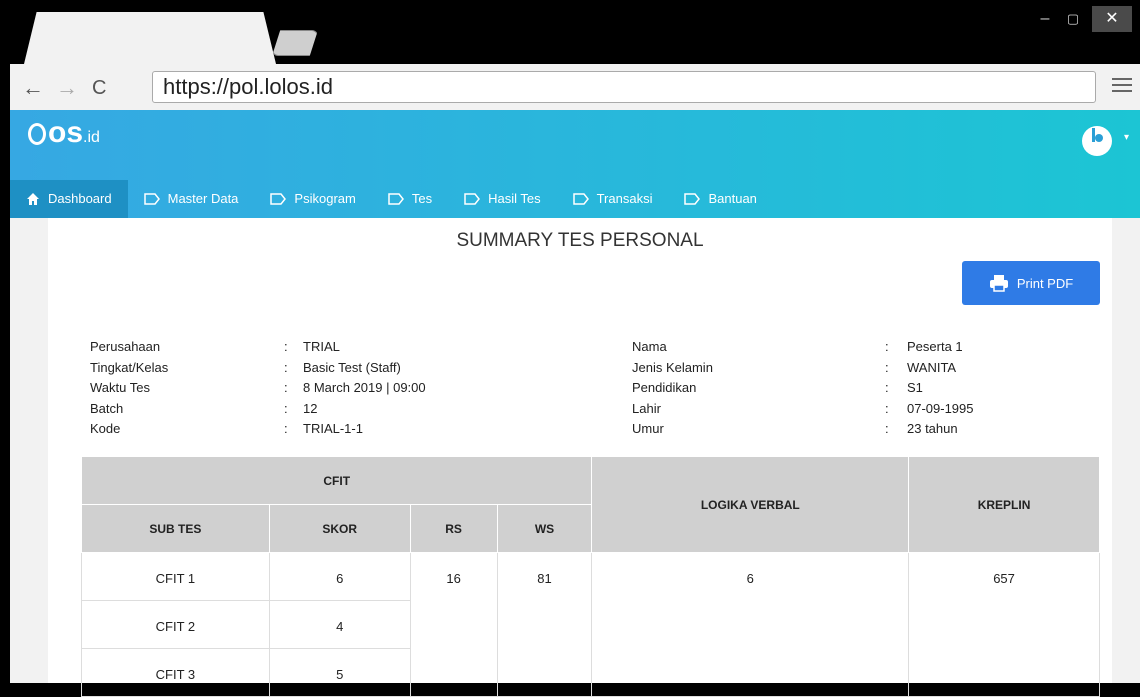 The height and width of the screenshot is (697, 1140). What do you see at coordinates (580, 240) in the screenshot?
I see `page-title: SUMMARY TES PERSONAL` at bounding box center [580, 240].